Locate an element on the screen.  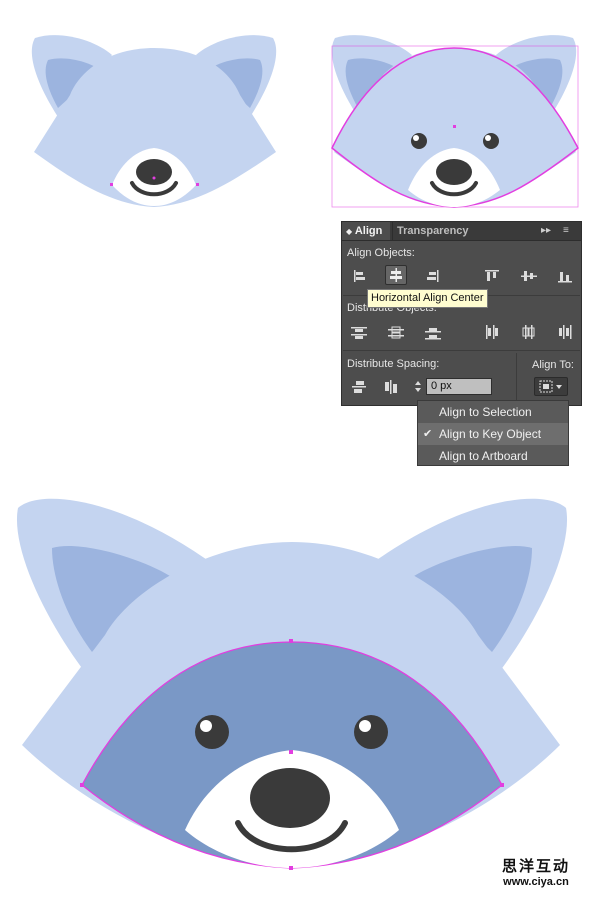
menu-item-align-to-selection: Align to Selection is located at coordinates (493, 412).